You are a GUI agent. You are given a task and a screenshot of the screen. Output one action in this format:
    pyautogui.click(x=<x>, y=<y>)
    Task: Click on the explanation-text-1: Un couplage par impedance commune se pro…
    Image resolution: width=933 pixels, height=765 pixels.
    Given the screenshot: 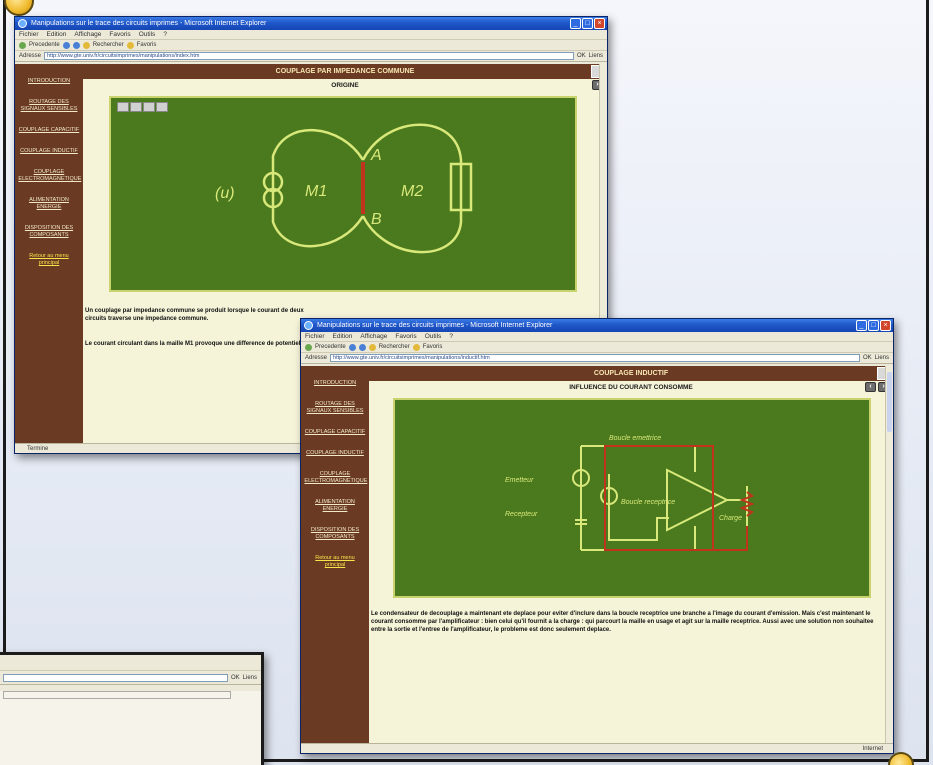 What is the action you would take?
    pyautogui.click(x=194, y=315)
    